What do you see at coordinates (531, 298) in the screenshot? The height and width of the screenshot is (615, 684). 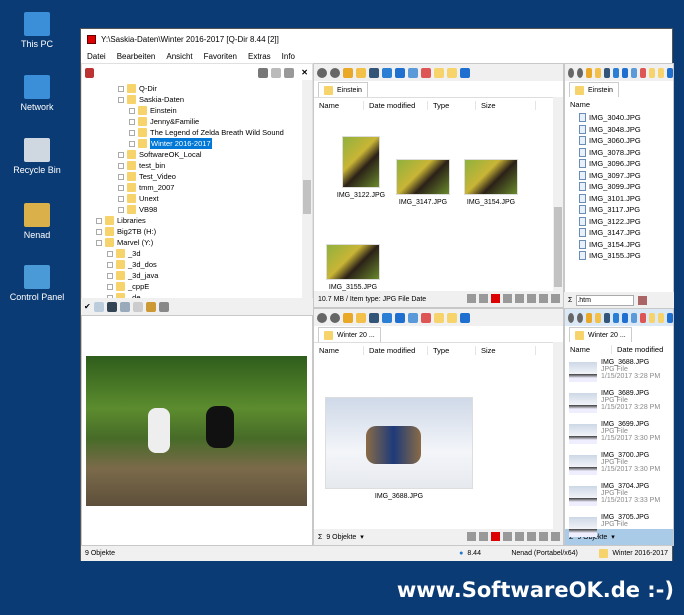 I see `paste-icon` at bounding box center [531, 298].